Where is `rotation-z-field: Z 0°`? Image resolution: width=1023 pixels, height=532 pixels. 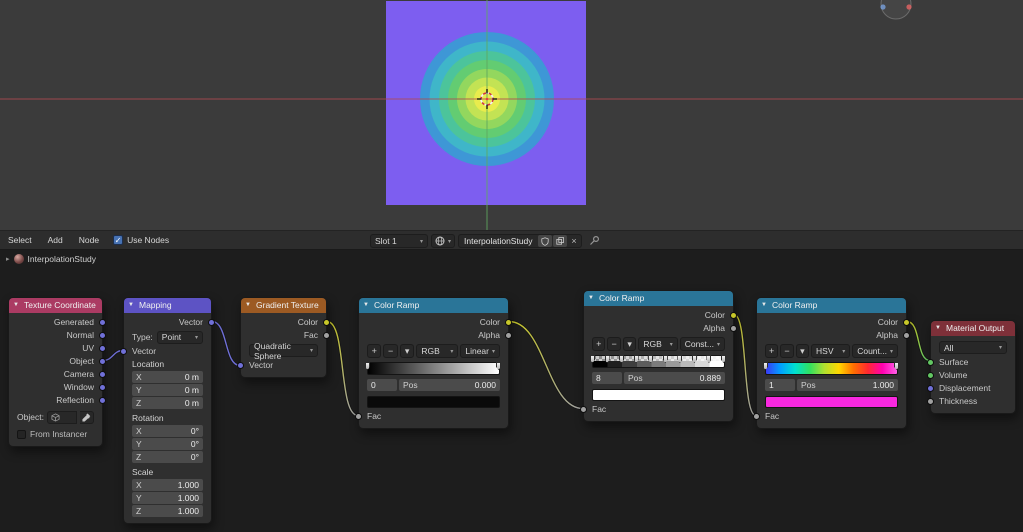 rotation-z-field: Z 0° is located at coordinates (167, 457).